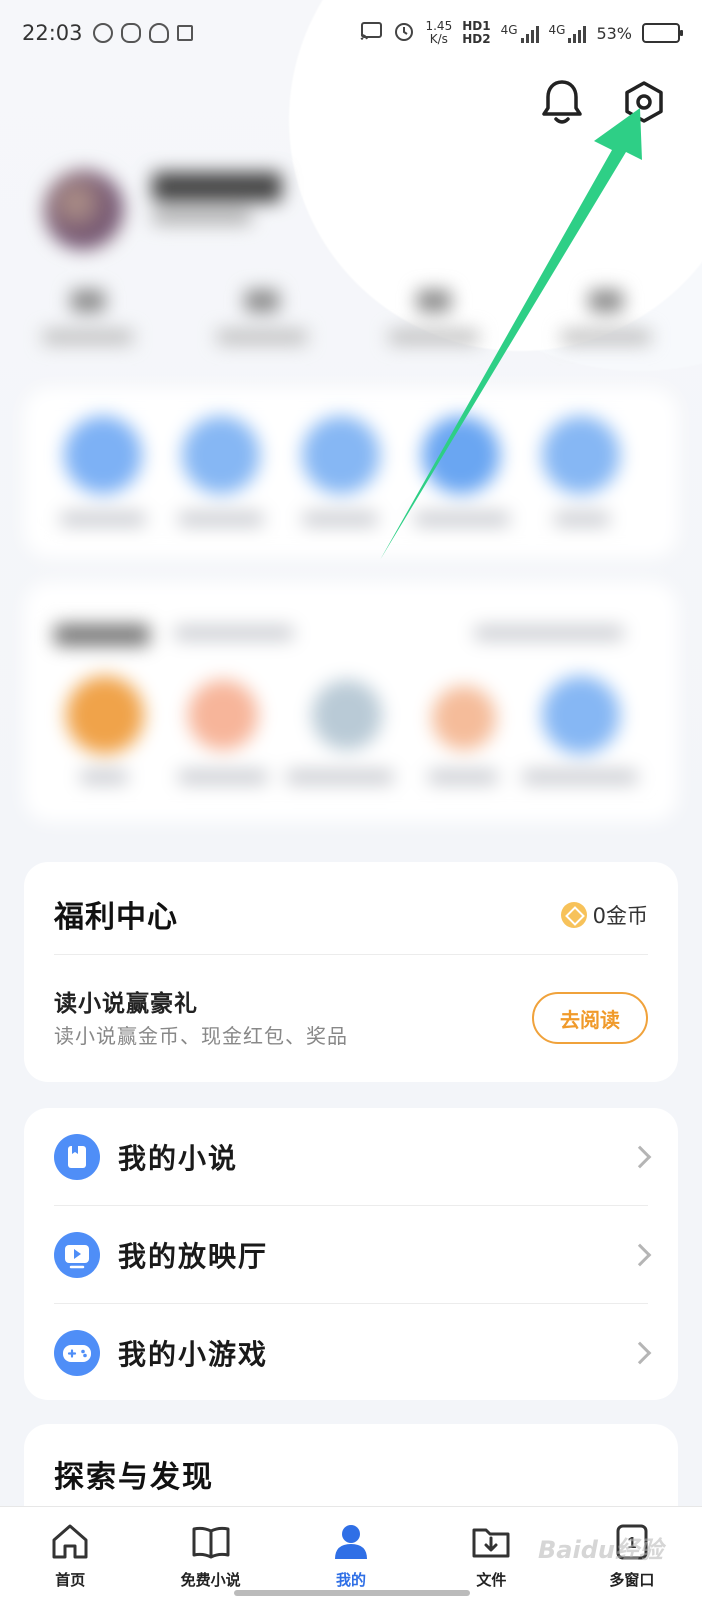  What do you see at coordinates (351, 33) in the screenshot?
I see `status-bar: 22:03 1.45 K/s HD1 HD2 4G 4G 53%` at bounding box center [351, 33].